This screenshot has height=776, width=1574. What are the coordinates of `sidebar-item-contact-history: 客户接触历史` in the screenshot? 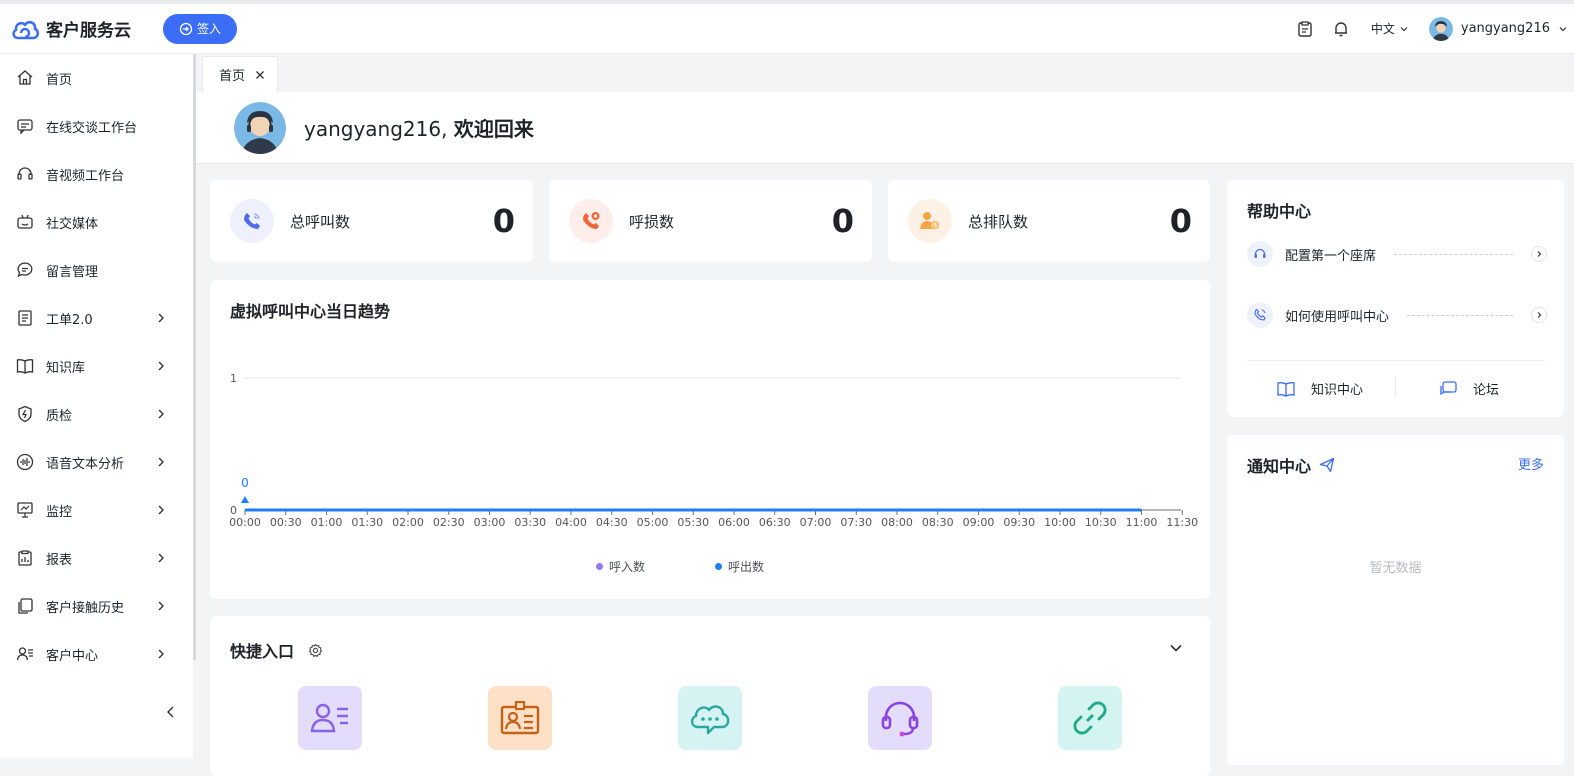 It's located at (96, 606).